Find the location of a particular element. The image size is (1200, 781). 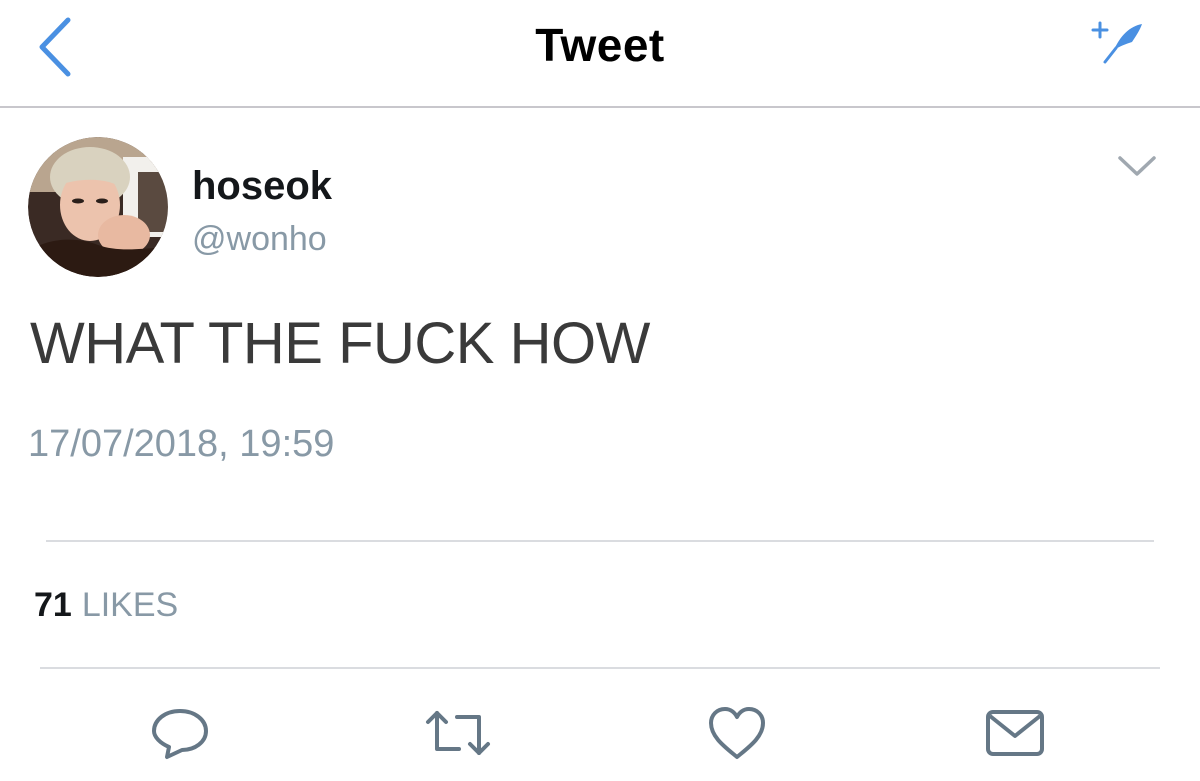

author-handle: @wonho is located at coordinates (259, 239).